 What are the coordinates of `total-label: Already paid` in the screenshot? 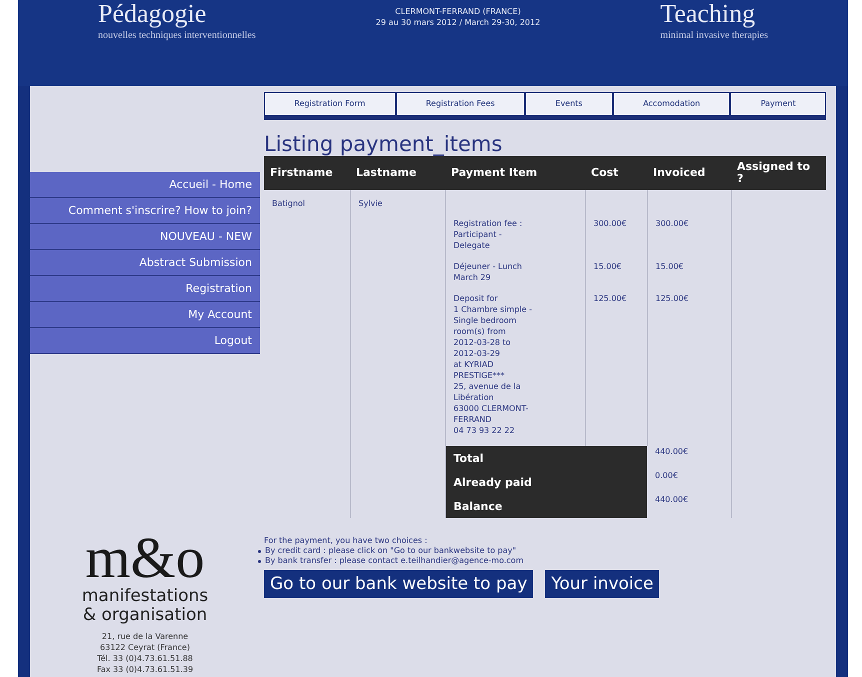 It's located at (546, 482).